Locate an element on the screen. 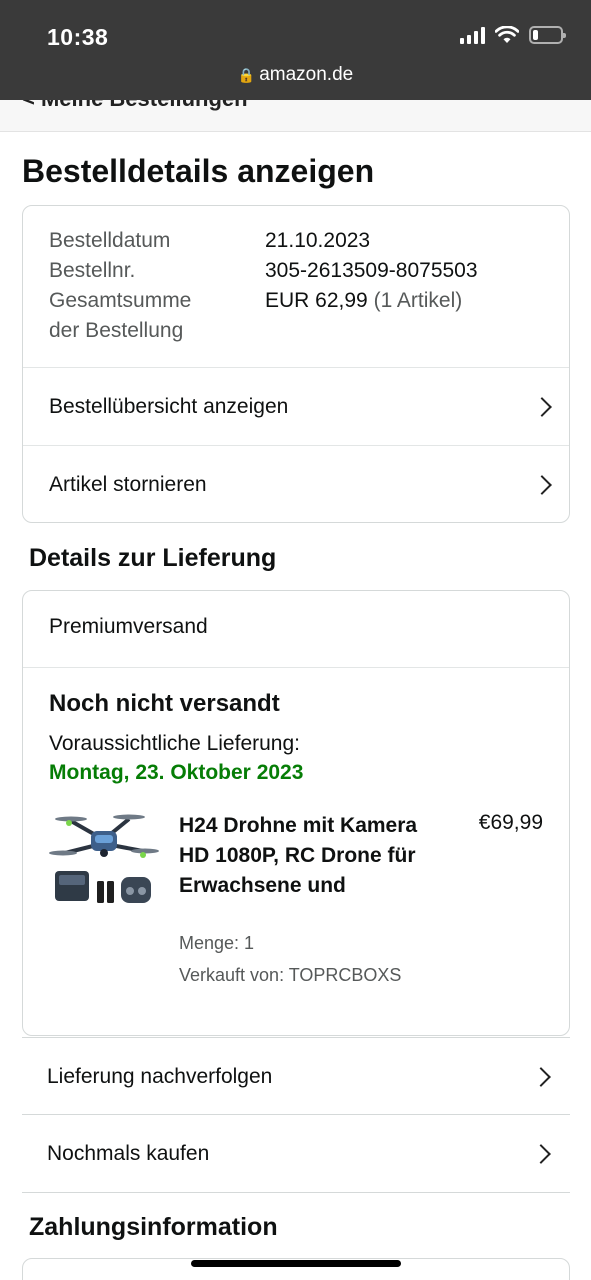  eta-label: Voraussichtliche Lieferung: is located at coordinates (174, 743).